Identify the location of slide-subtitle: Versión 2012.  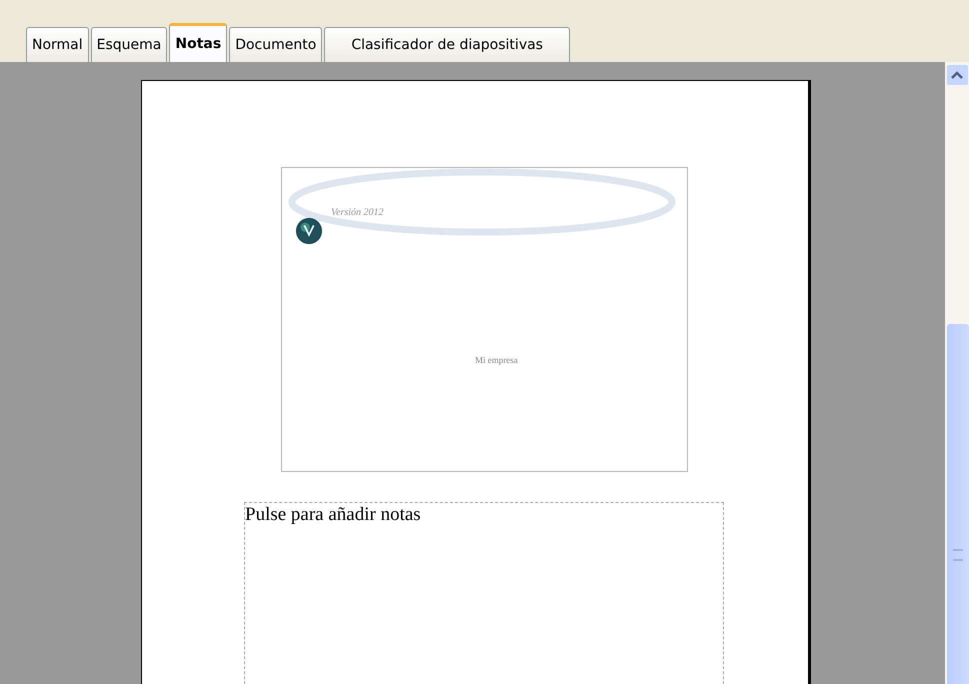
(357, 212).